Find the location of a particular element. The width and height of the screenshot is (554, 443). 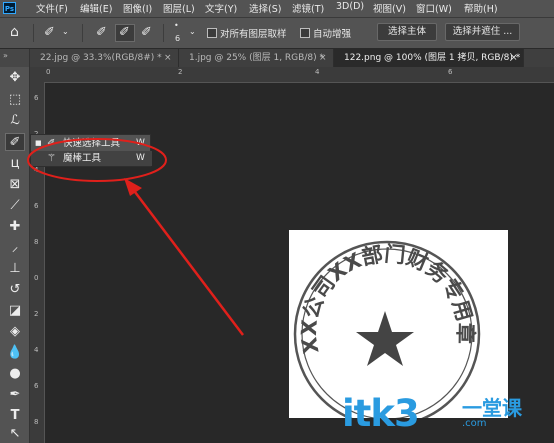

watermark-cn: 一堂课 is located at coordinates (492, 408).